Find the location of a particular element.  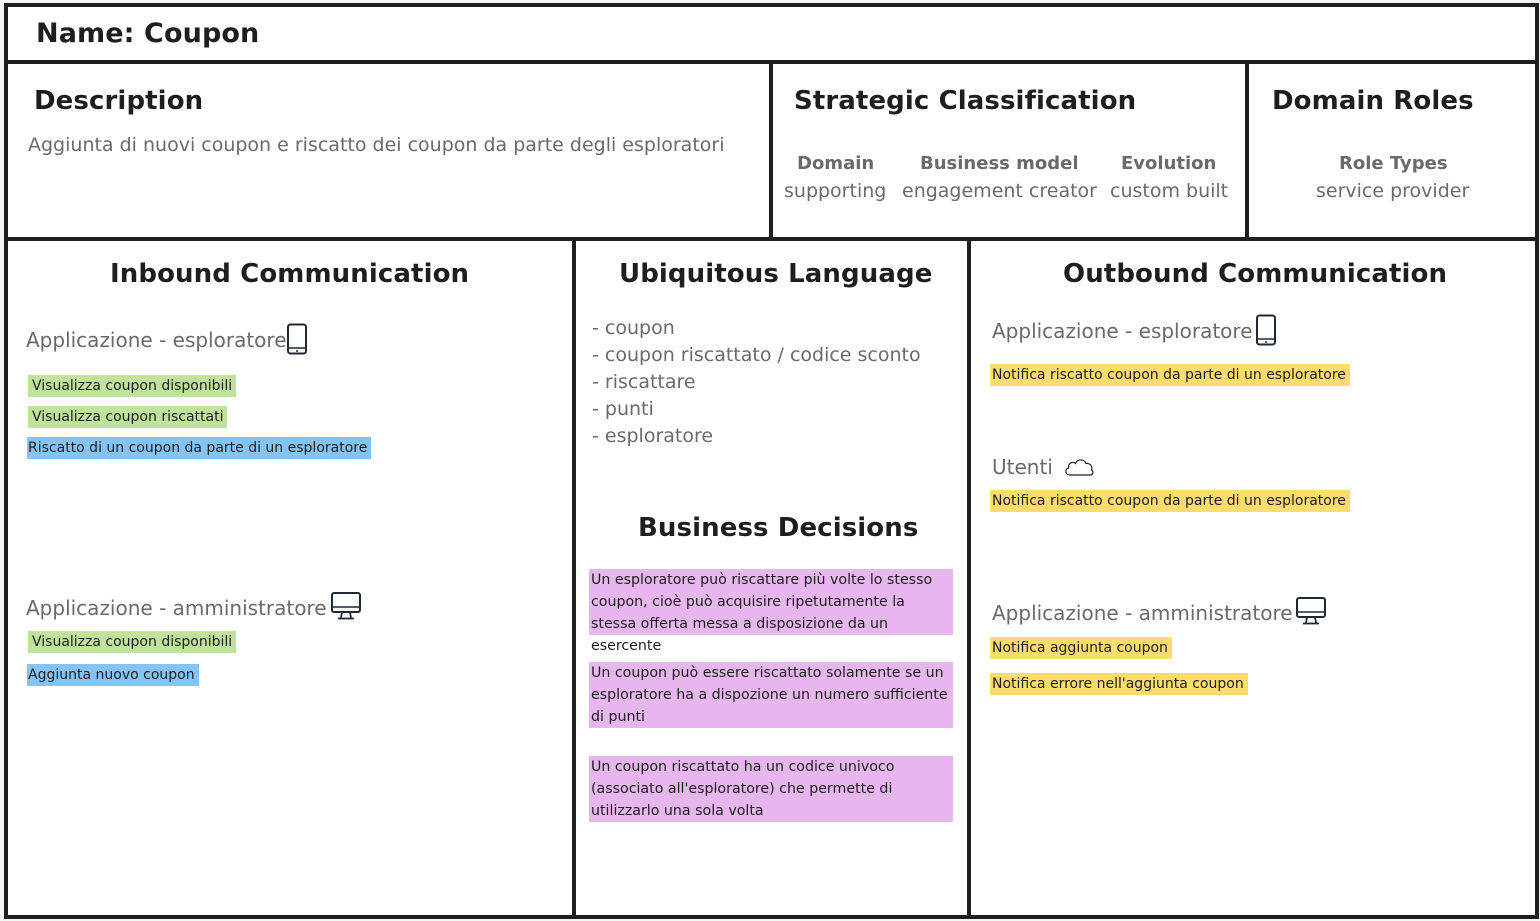

outbound-group-heading: Utenti is located at coordinates (1022, 467).